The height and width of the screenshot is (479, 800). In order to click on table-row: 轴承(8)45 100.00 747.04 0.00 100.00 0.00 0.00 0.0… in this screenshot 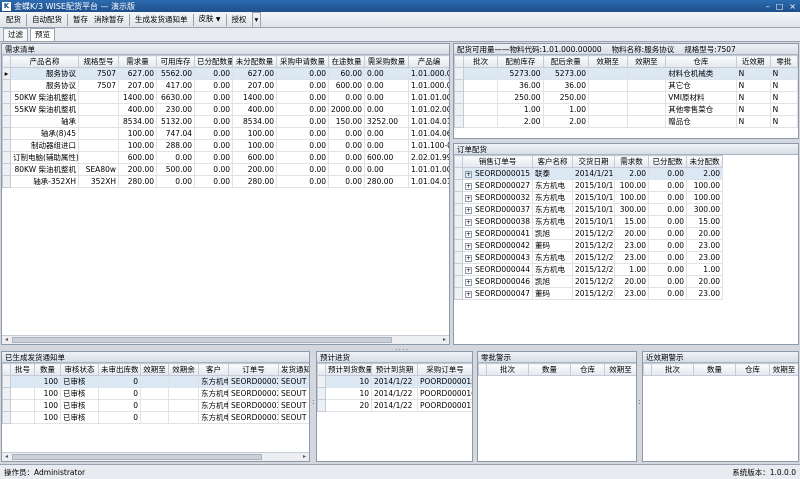, I will do `click(225, 133)`.